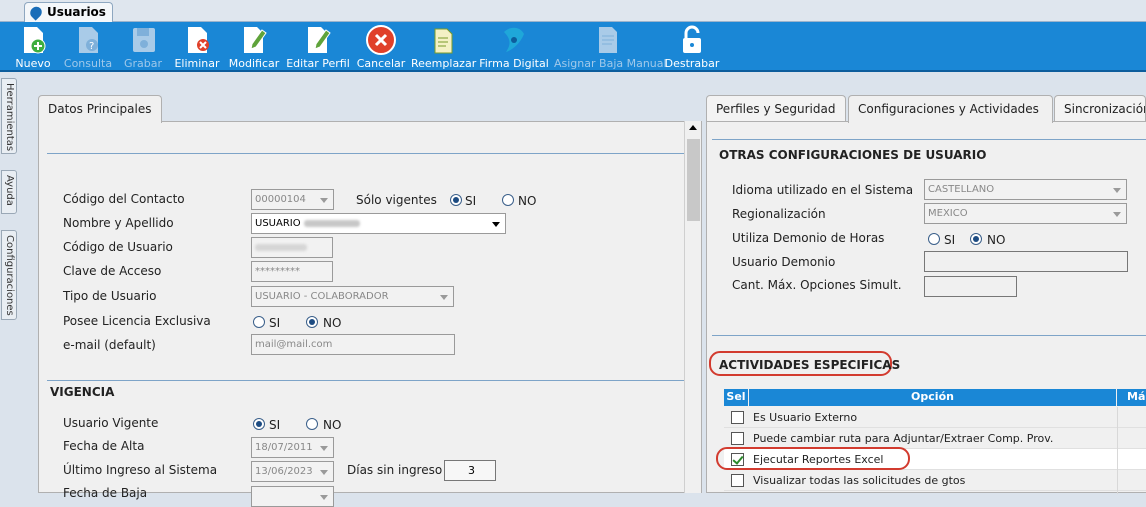 Image resolution: width=1146 pixels, height=507 pixels. I want to click on codigo-contacto-select: 00000104, so click(292, 199).